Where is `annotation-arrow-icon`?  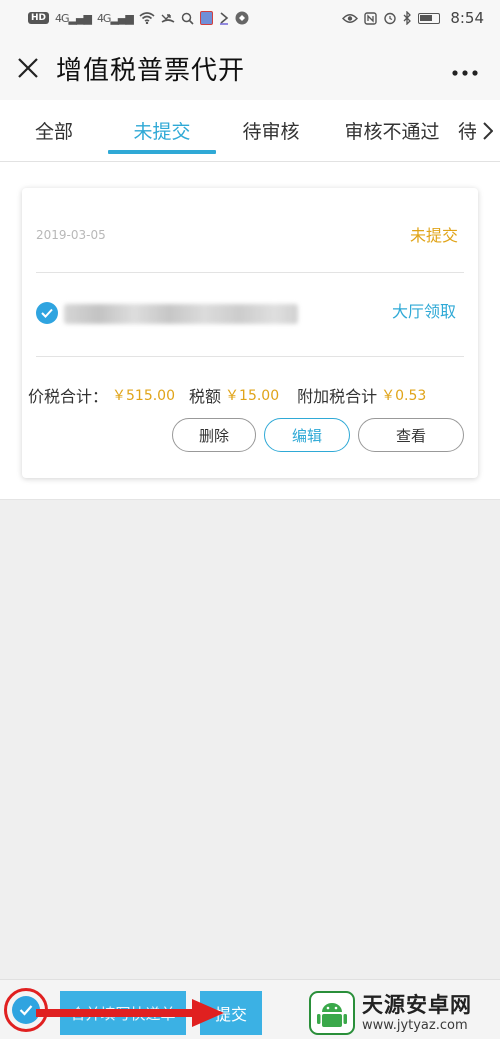 annotation-arrow-icon is located at coordinates (130, 1013).